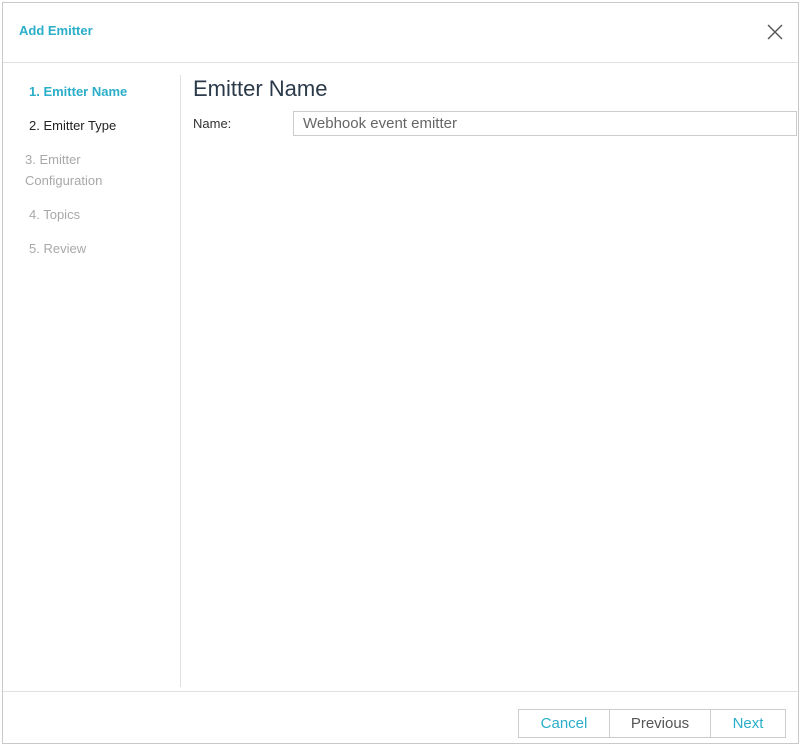  Describe the element at coordinates (104, 125) in the screenshot. I see `step-emitter-type: 2. Emitter Type` at that location.